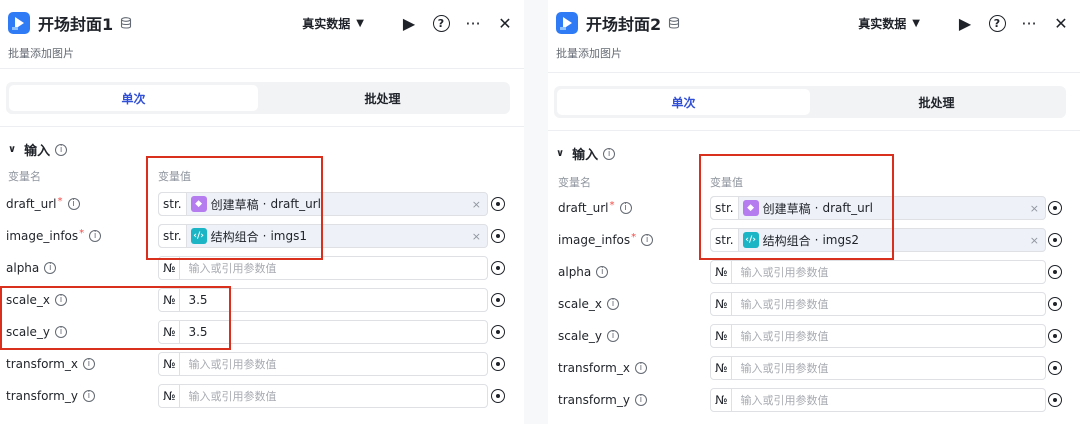 This screenshot has width=1080, height=424. I want to click on param-row-scale-y: scale_y i № 3.5, so click(262, 332).